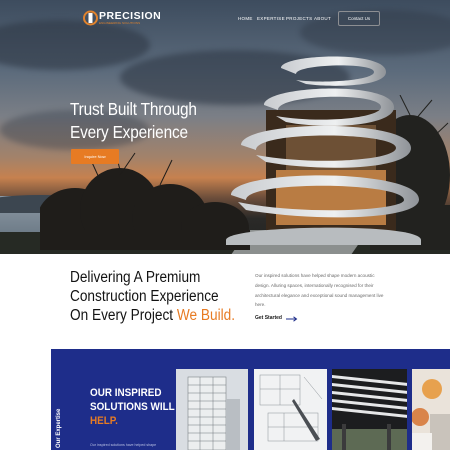  Describe the element at coordinates (90, 18) in the screenshot. I see `logo-mark-icon` at that location.